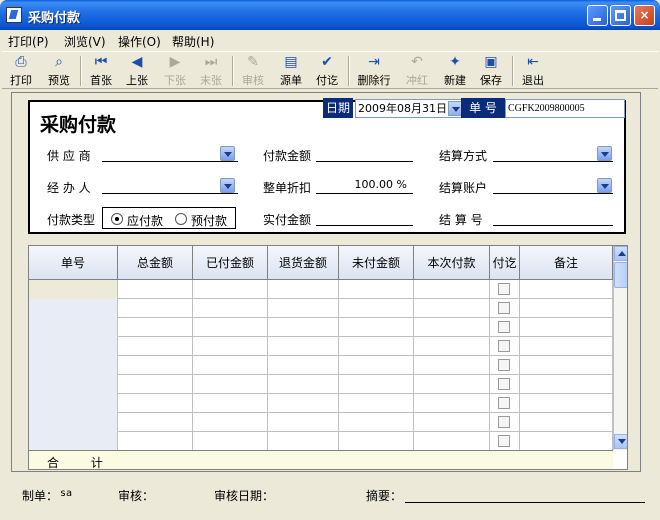 Image resolution: width=660 pixels, height=520 pixels. I want to click on col-header-returned: 退货金额, so click(303, 263).